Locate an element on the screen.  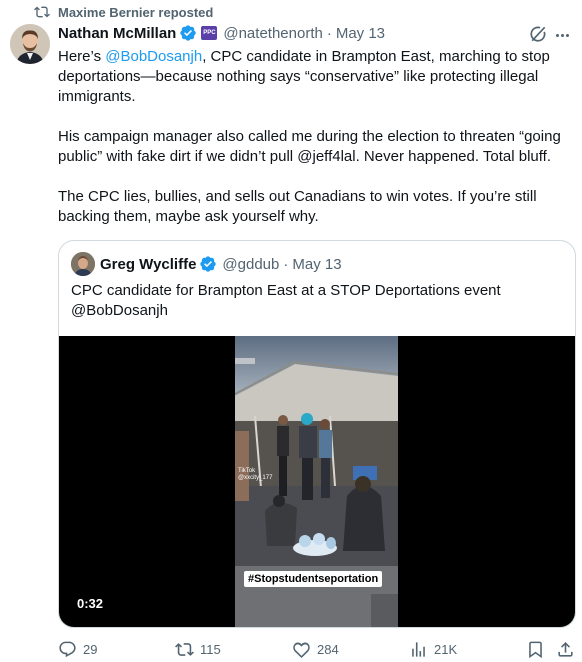
views-chart-icon is located at coordinates (418, 649).